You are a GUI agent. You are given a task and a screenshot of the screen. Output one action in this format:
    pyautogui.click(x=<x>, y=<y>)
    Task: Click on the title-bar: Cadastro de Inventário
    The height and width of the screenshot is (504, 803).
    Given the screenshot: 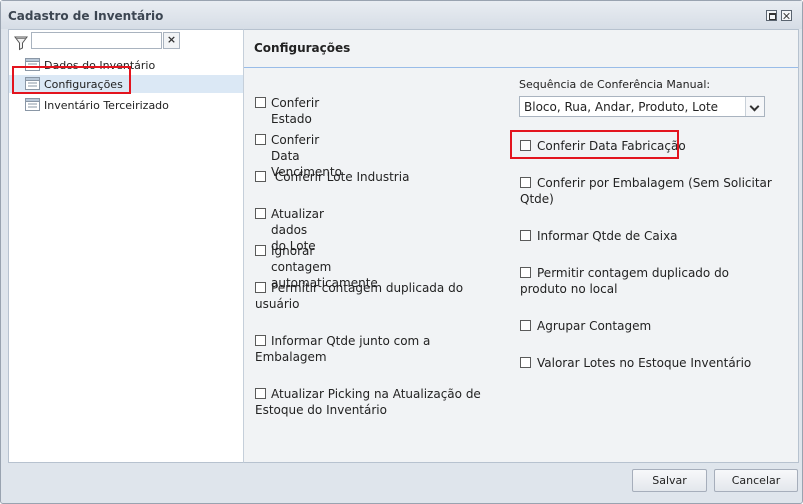 What is the action you would take?
    pyautogui.click(x=401, y=15)
    